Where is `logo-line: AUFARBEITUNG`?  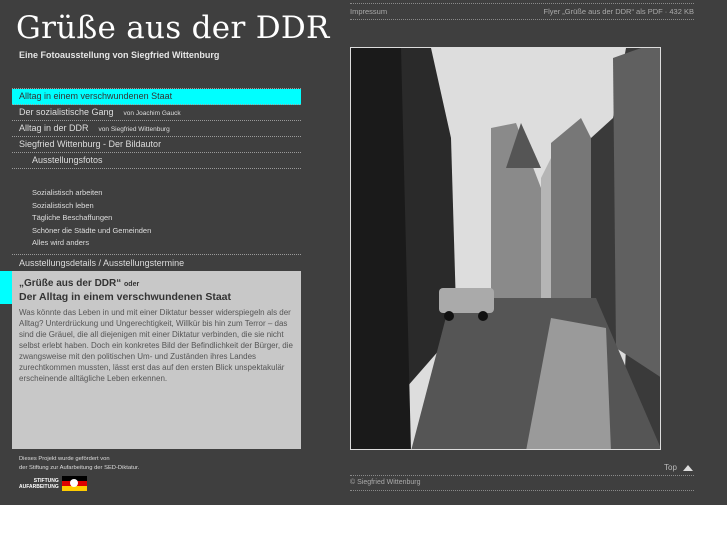
logo-line: AUFARBEITUNG is located at coordinates (39, 486).